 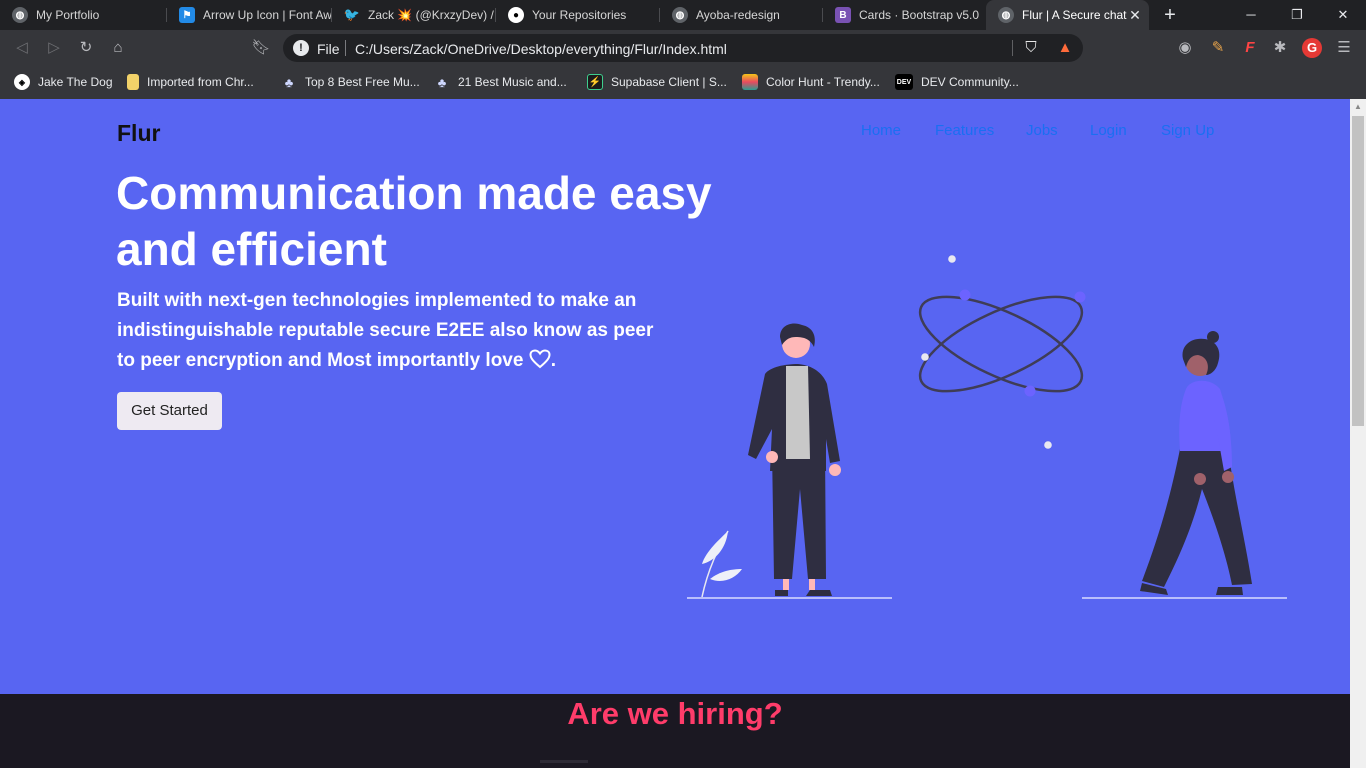 What do you see at coordinates (301, 48) in the screenshot?
I see `info-icon: !` at bounding box center [301, 48].